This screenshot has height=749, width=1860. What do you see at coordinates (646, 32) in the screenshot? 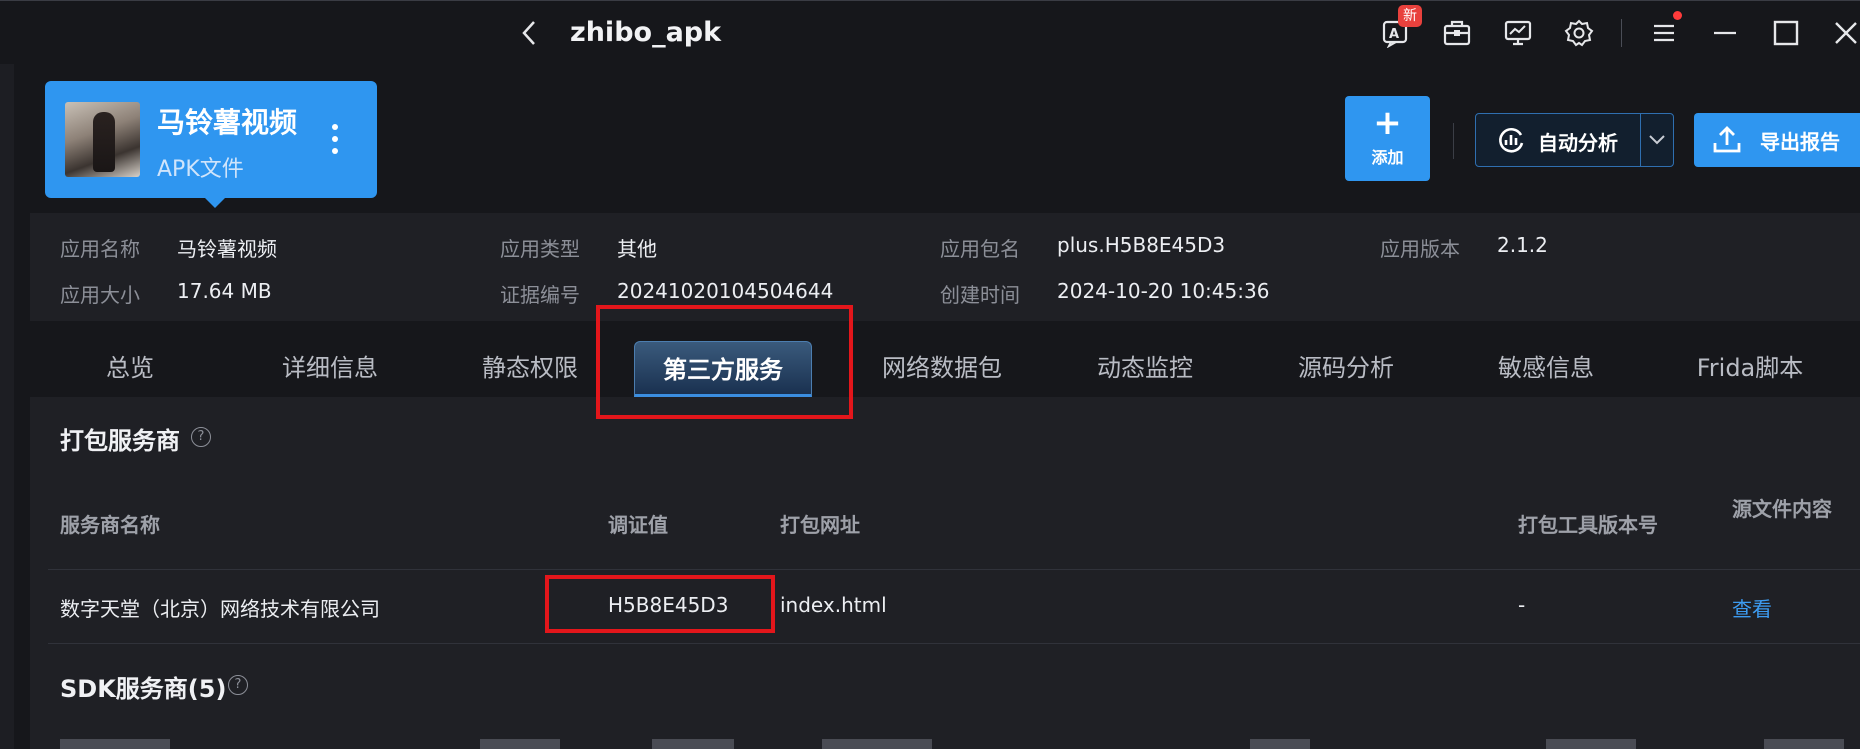
I see `window-title: zhibo_apk` at bounding box center [646, 32].